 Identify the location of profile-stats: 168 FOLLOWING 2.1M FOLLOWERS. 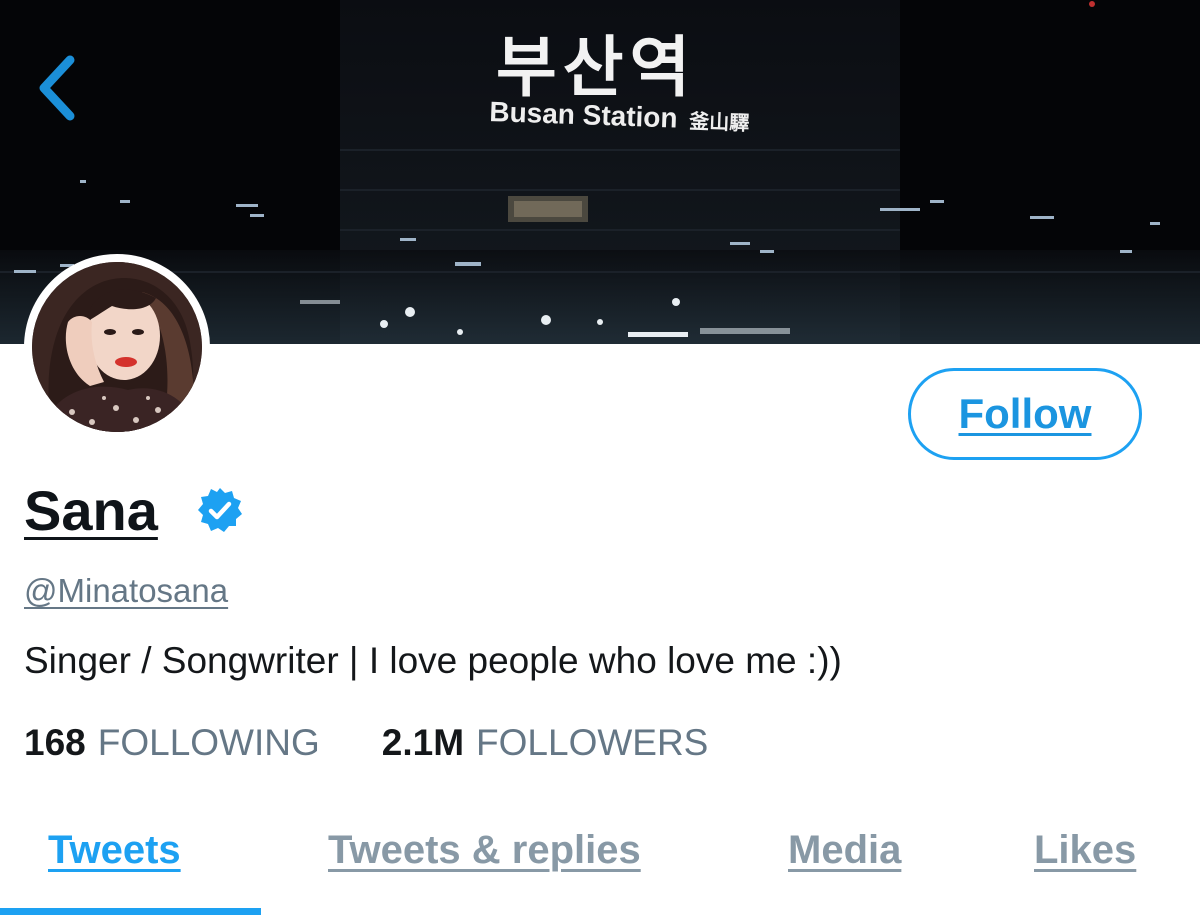
(366, 743).